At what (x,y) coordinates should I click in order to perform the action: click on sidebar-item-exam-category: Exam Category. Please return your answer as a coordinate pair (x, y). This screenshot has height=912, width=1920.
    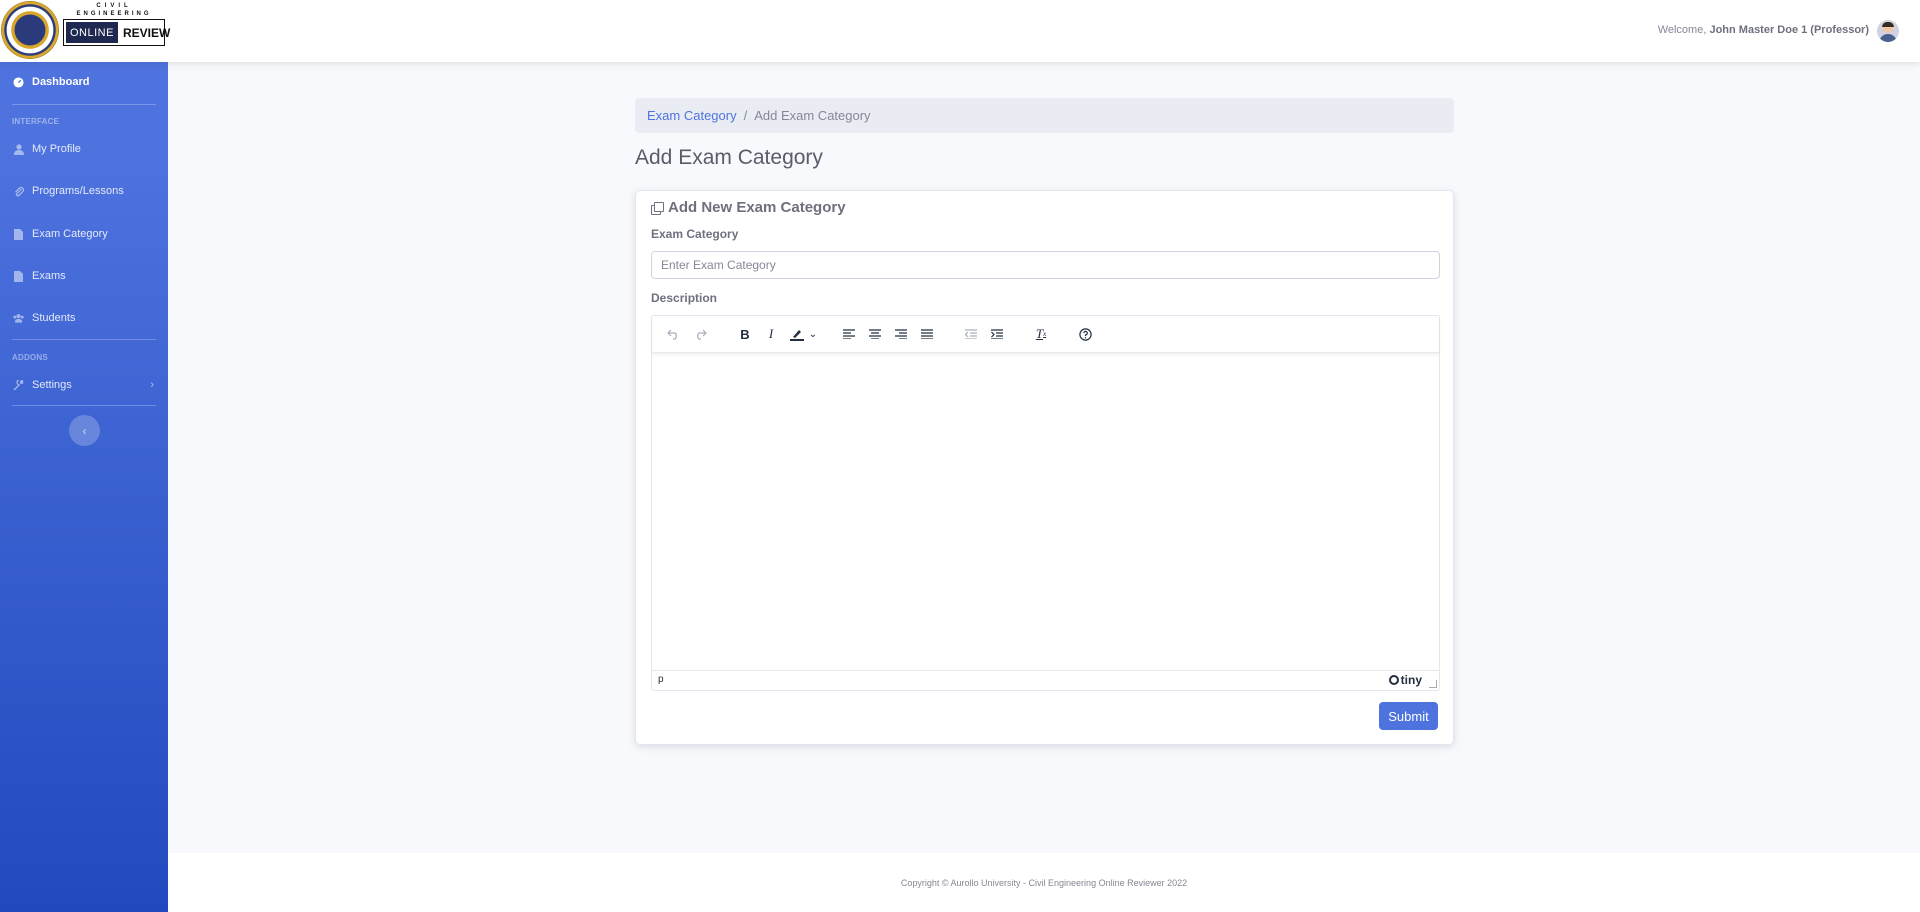
    Looking at the image, I should click on (84, 234).